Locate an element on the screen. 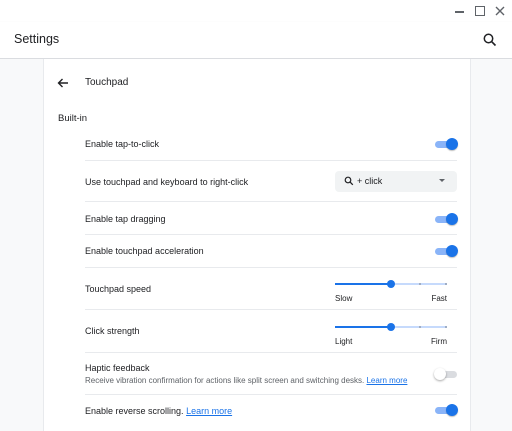 The height and width of the screenshot is (431, 512). tap-to-click-label: Enable tap-to-click is located at coordinates (122, 144).